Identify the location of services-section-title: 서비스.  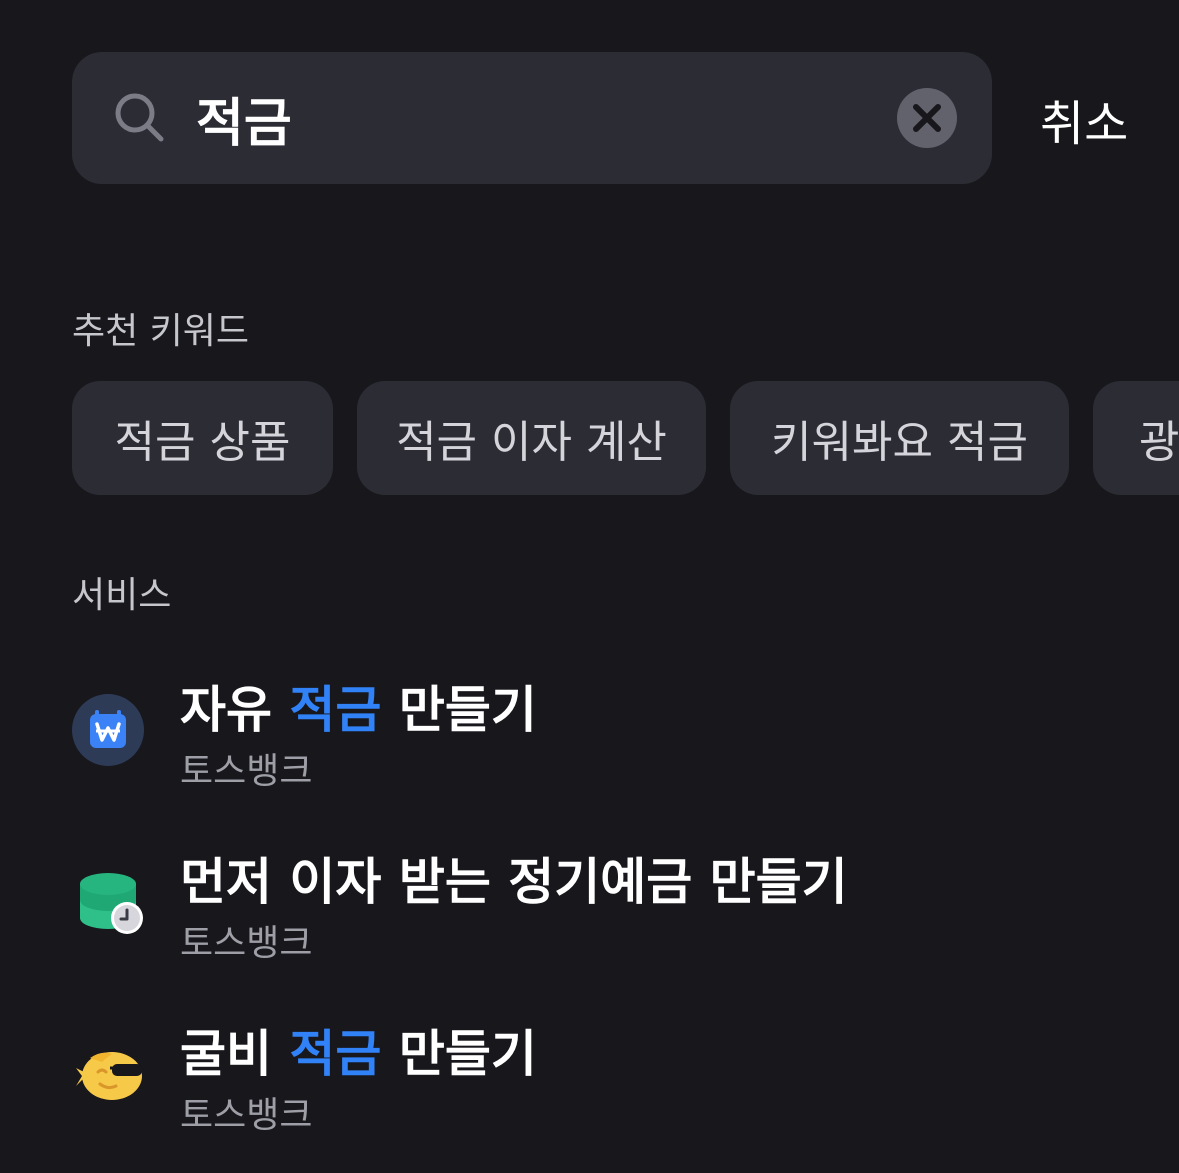
(122, 595).